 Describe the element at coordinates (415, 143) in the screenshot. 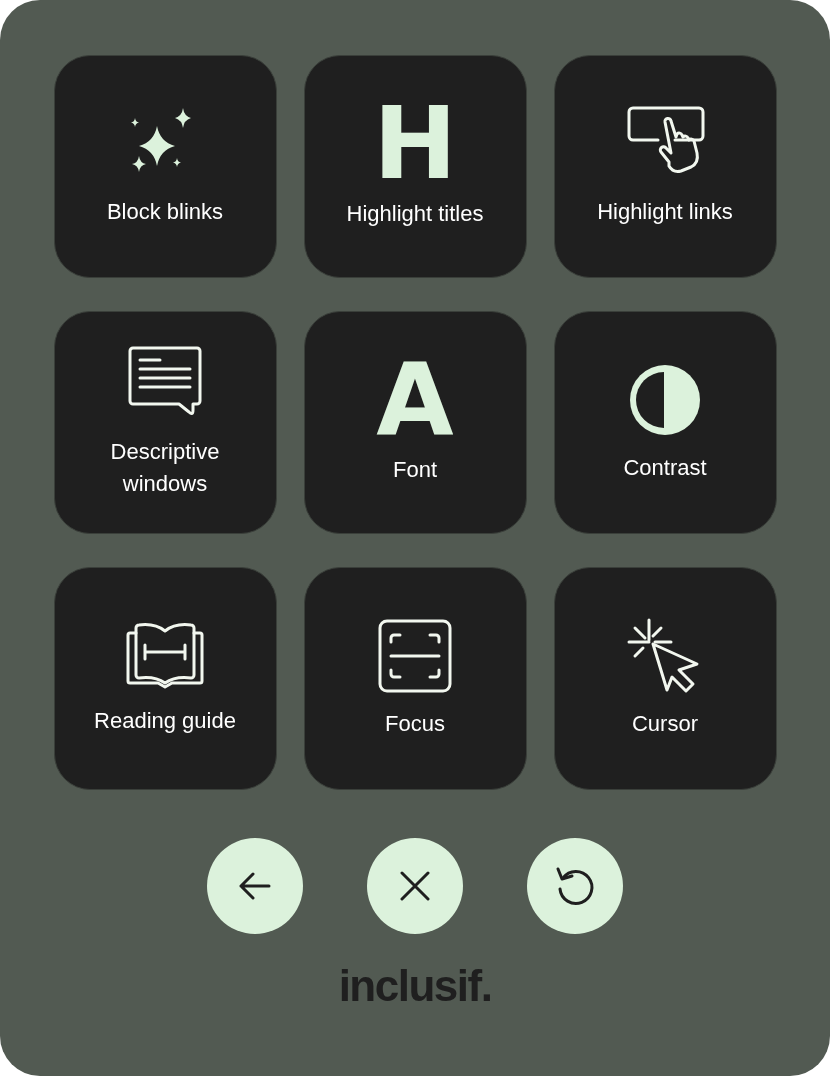

I see `letter-icon: H` at that location.